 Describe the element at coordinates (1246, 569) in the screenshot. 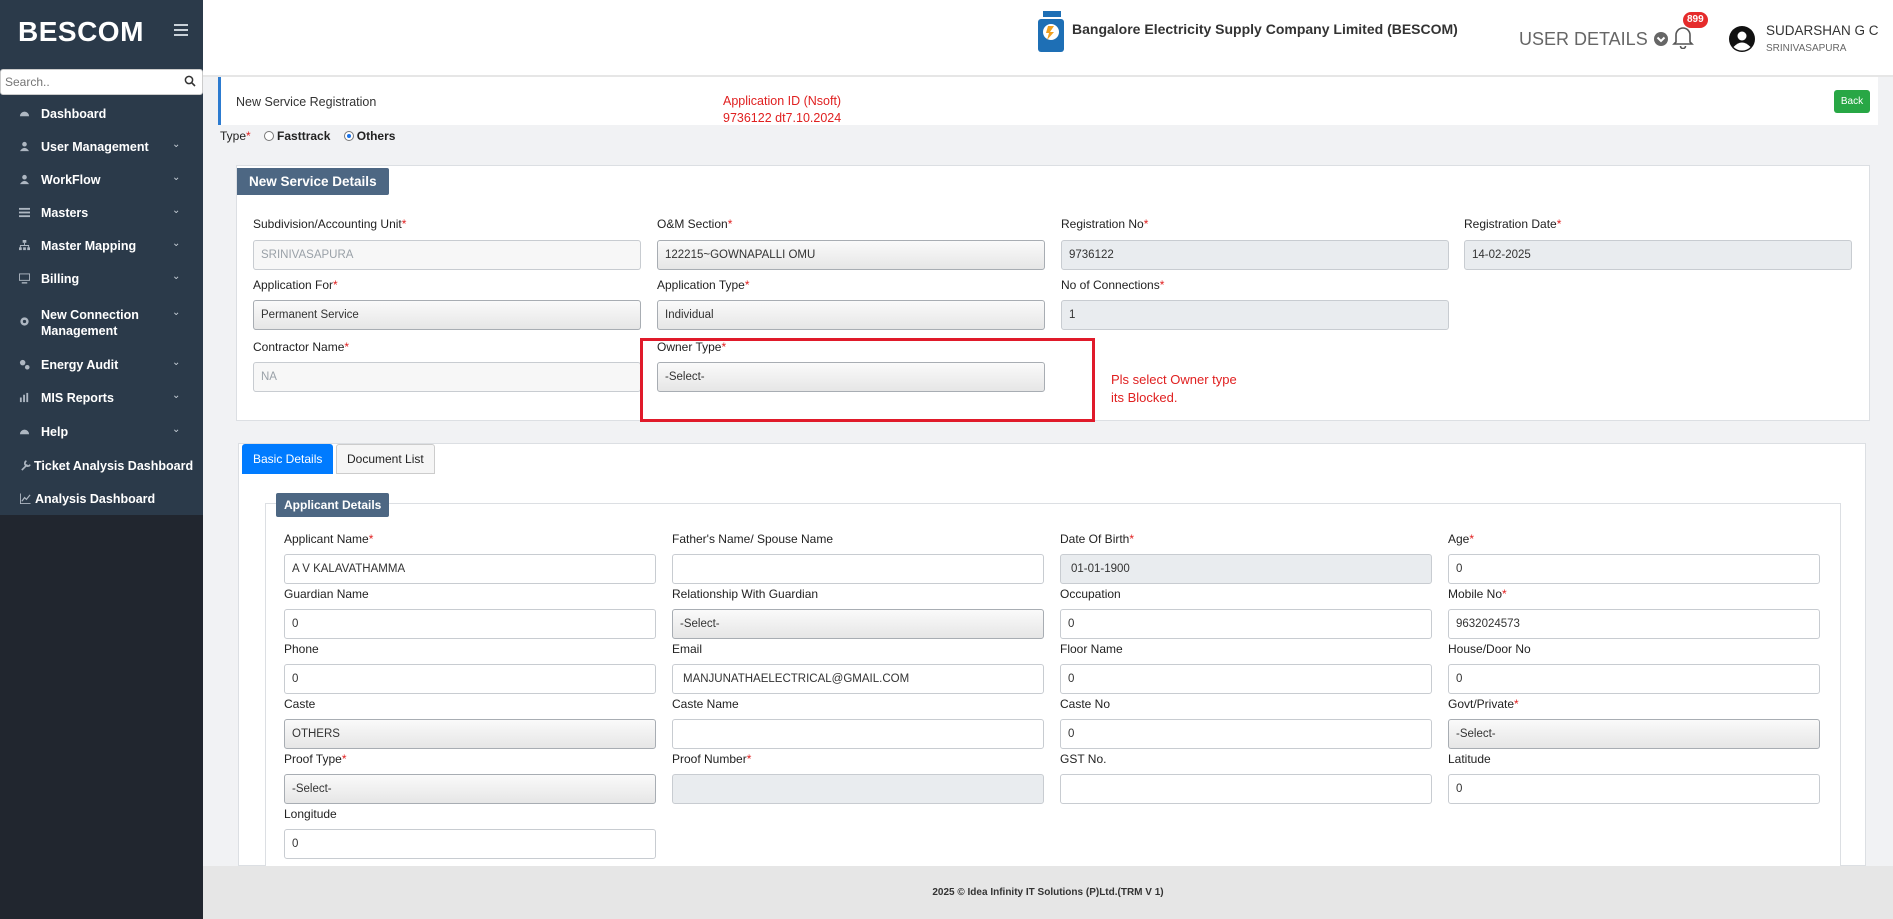

I see `dob-field: 01-01-1900` at that location.